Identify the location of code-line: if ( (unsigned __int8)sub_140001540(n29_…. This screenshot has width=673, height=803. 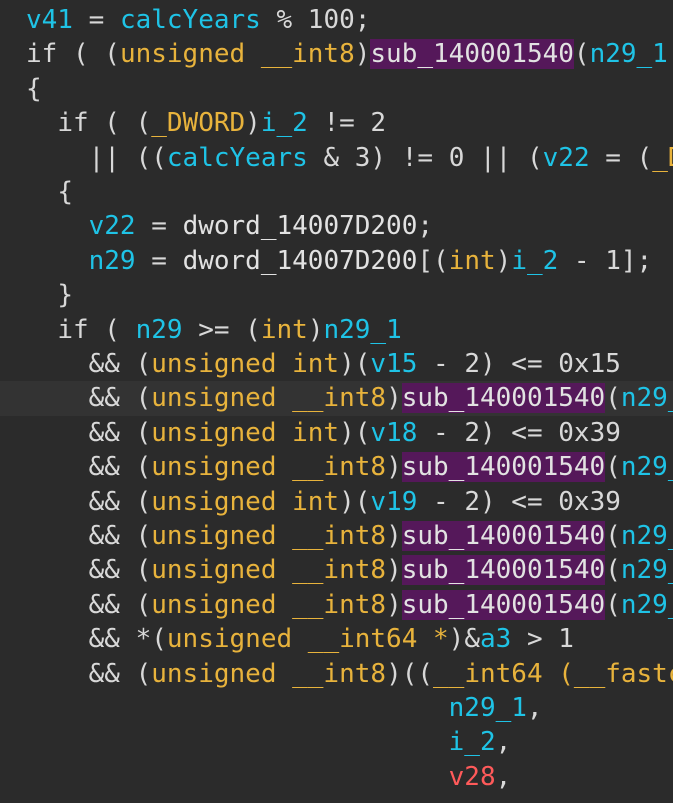
(336, 54).